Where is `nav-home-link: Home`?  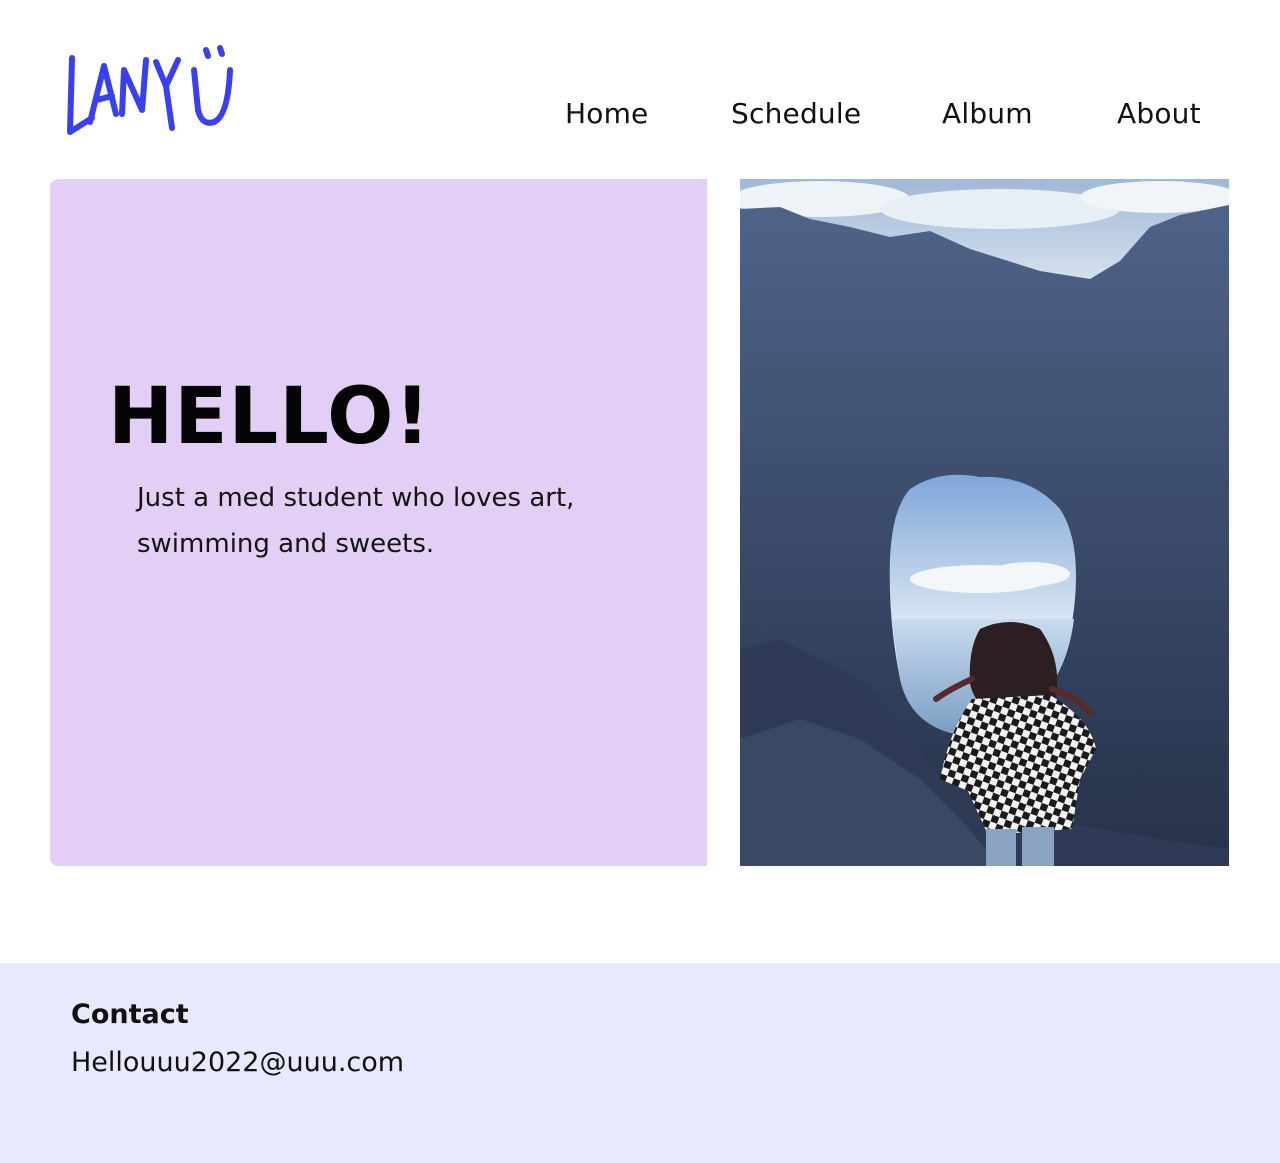
nav-home-link: Home is located at coordinates (607, 114).